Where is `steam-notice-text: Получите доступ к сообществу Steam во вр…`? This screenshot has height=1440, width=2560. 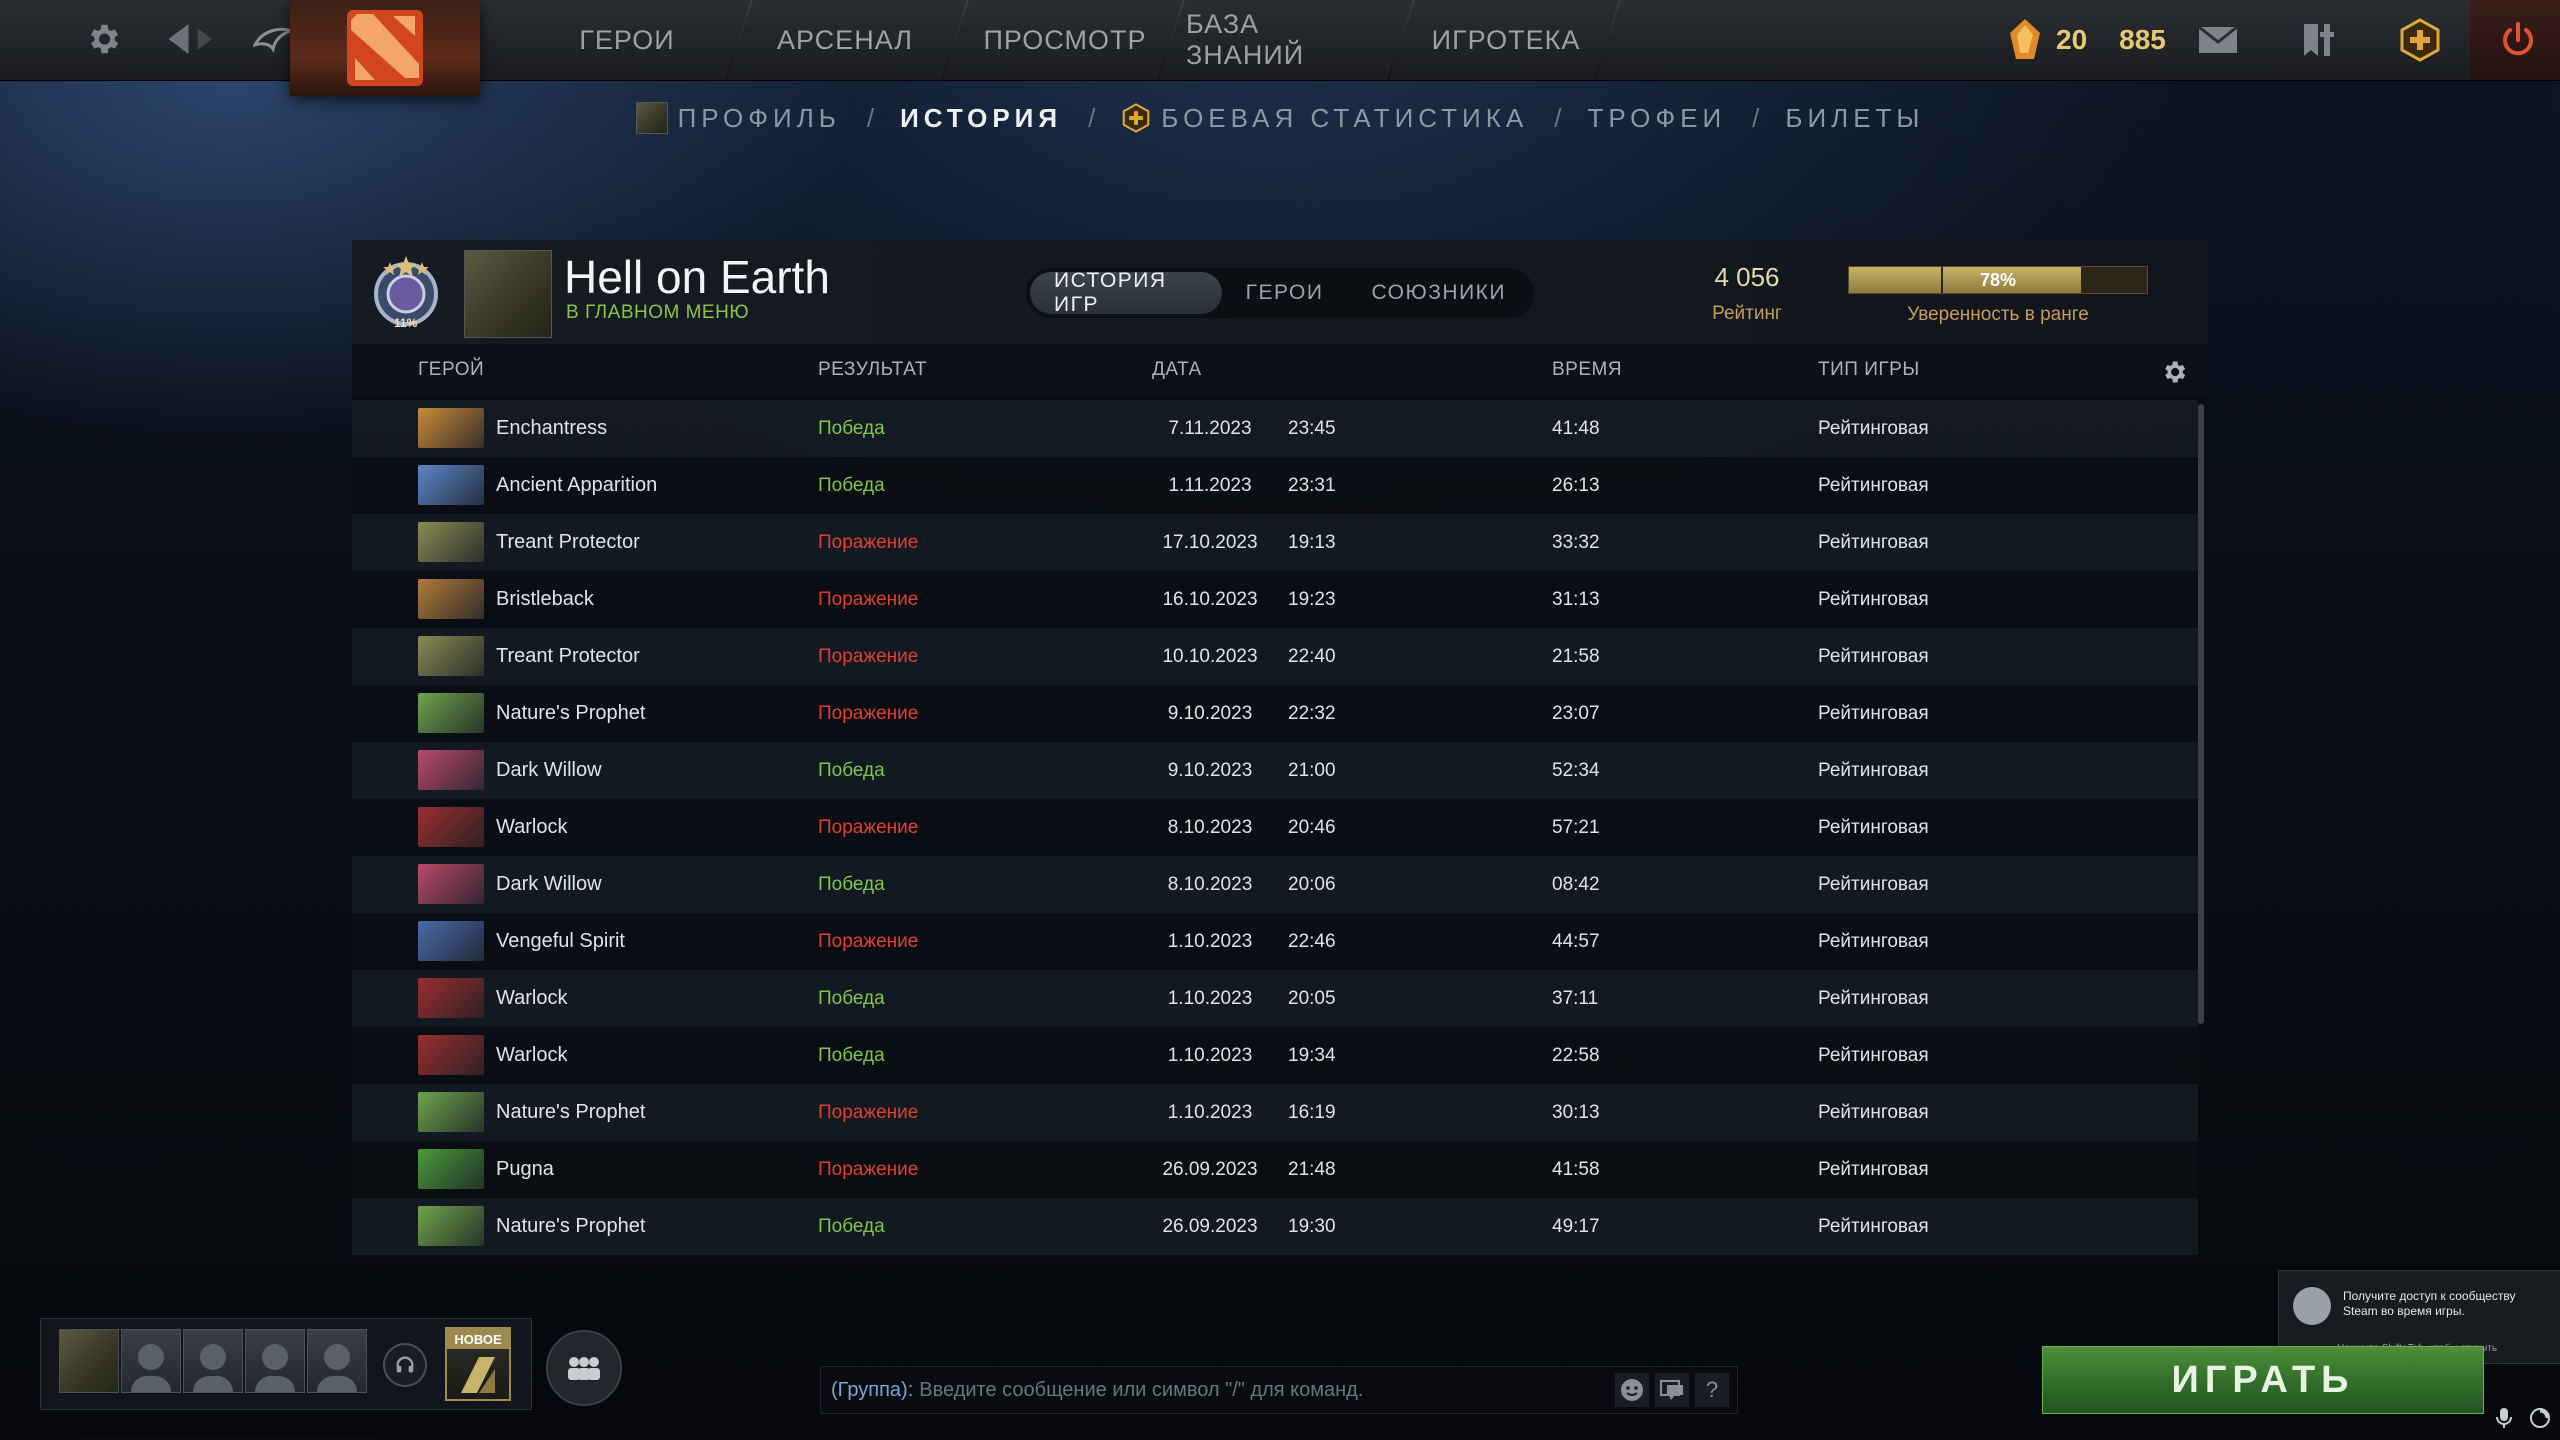
steam-notice-text: Получите доступ к сообществу Steam во вр… is located at coordinates (2429, 1303).